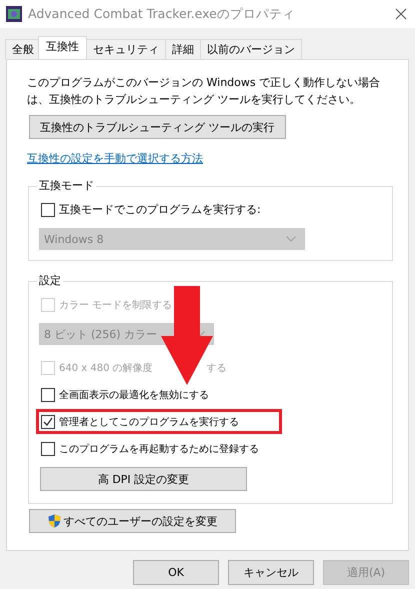 The height and width of the screenshot is (589, 415). What do you see at coordinates (62, 47) in the screenshot?
I see `tab: 互換性` at bounding box center [62, 47].